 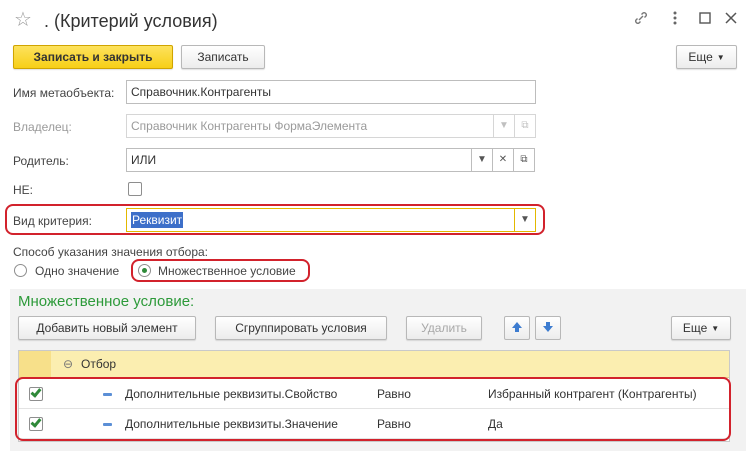 I want to click on window-title: . (Критерий условия), so click(x=131, y=21).